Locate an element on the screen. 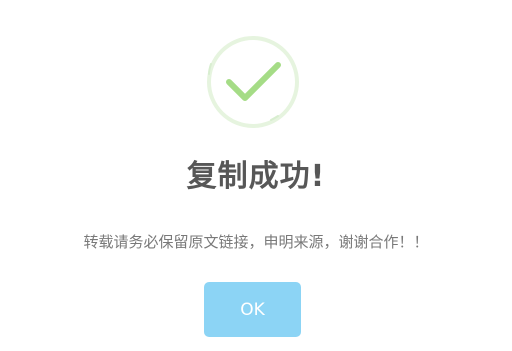  dialog-title: 复制成功! is located at coordinates (256, 176).